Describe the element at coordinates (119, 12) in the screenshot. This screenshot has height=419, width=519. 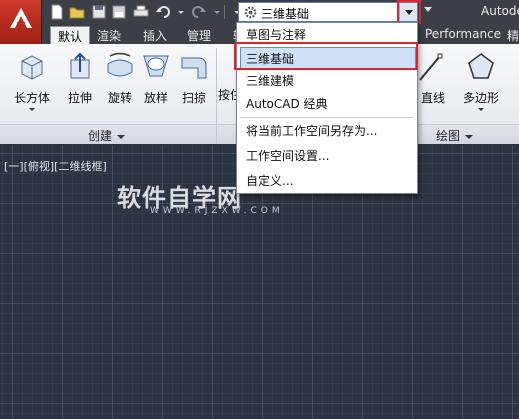
I see `save-as-icon` at that location.